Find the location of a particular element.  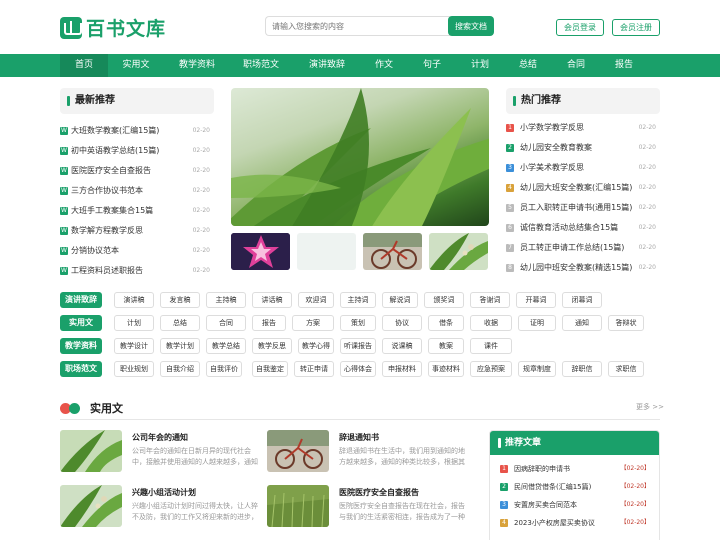

tag: 开幕词 is located at coordinates (536, 300).